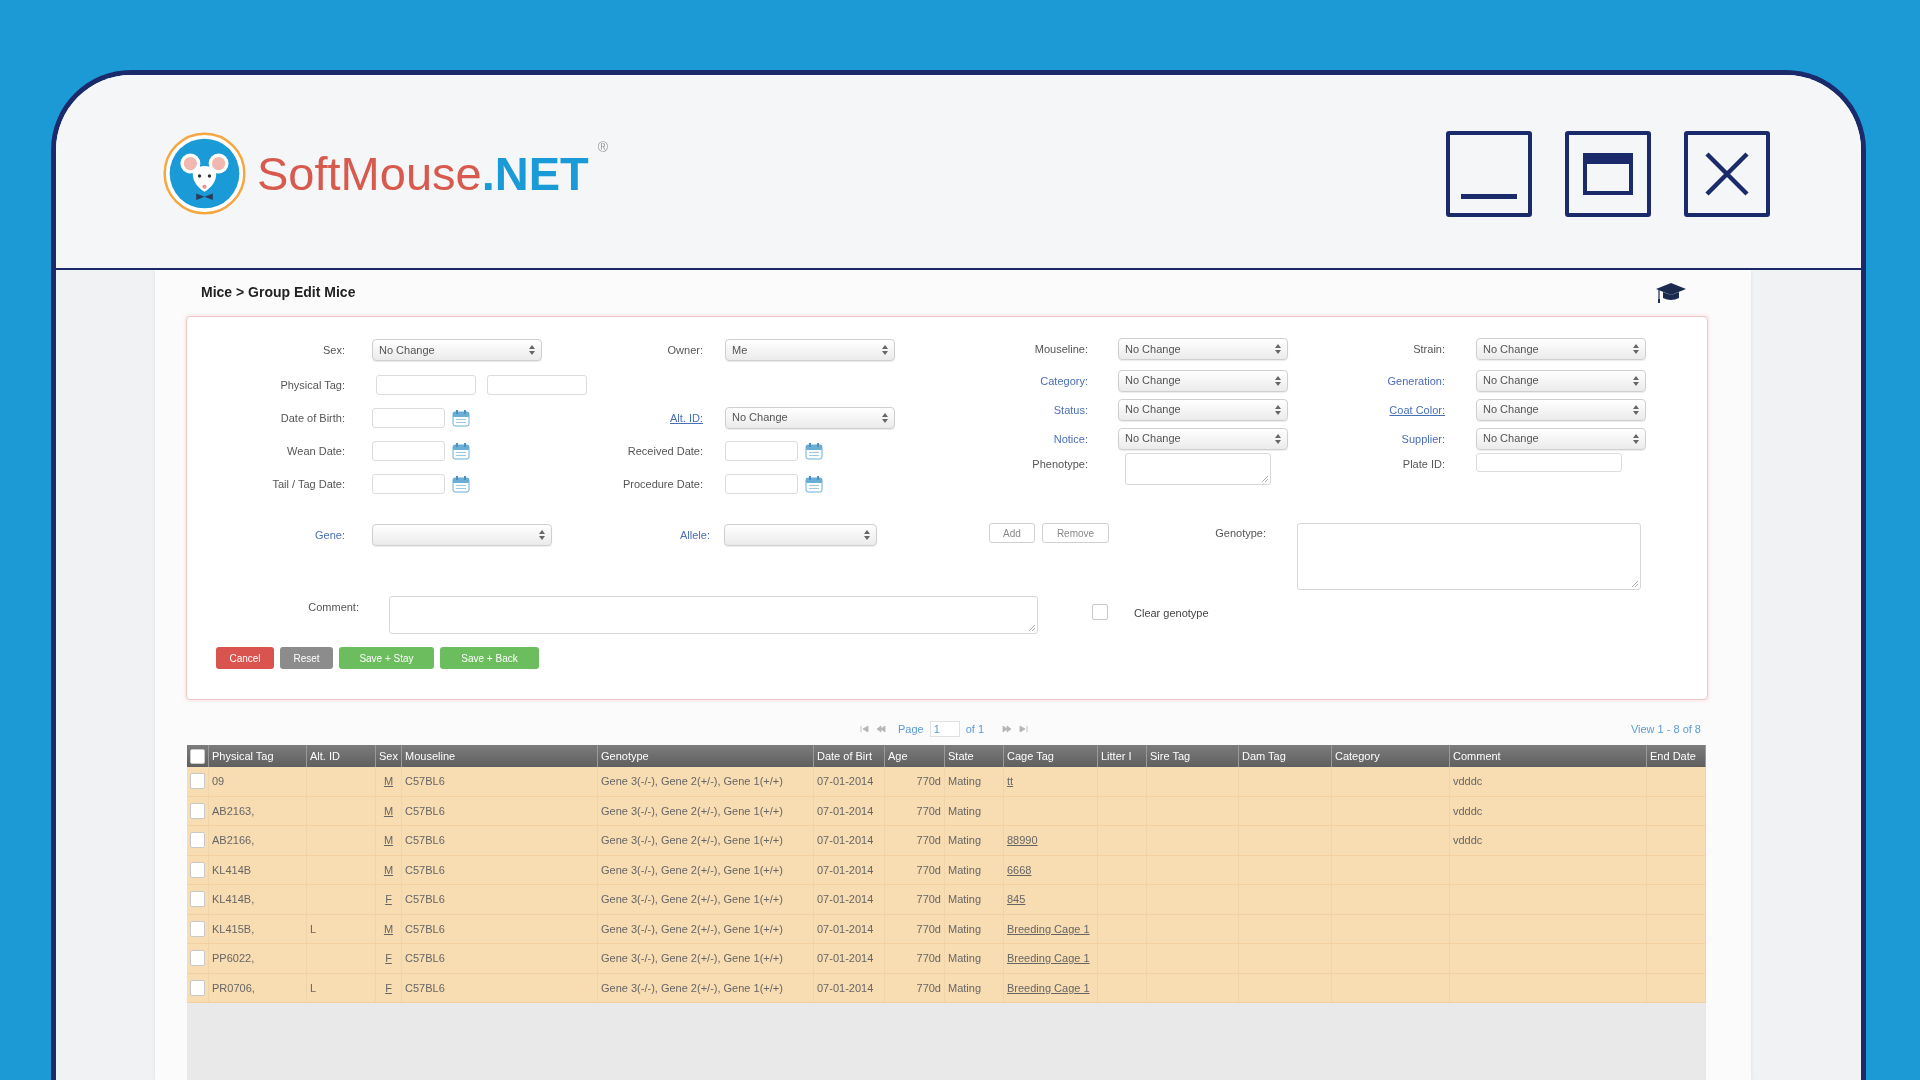 This screenshot has height=1080, width=1920. I want to click on minimize-button, so click(1489, 173).